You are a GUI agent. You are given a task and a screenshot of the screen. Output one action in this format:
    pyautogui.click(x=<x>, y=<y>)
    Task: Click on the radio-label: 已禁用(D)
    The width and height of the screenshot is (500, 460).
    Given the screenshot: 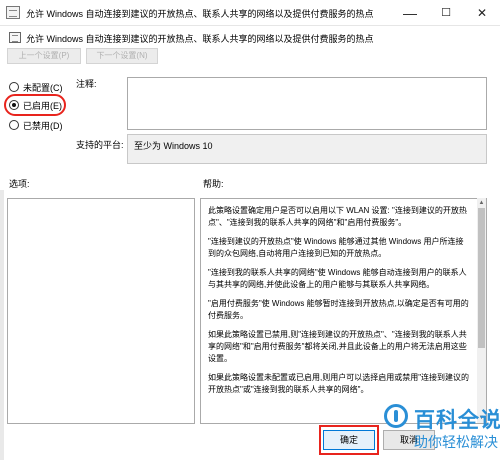 What is the action you would take?
    pyautogui.click(x=43, y=126)
    